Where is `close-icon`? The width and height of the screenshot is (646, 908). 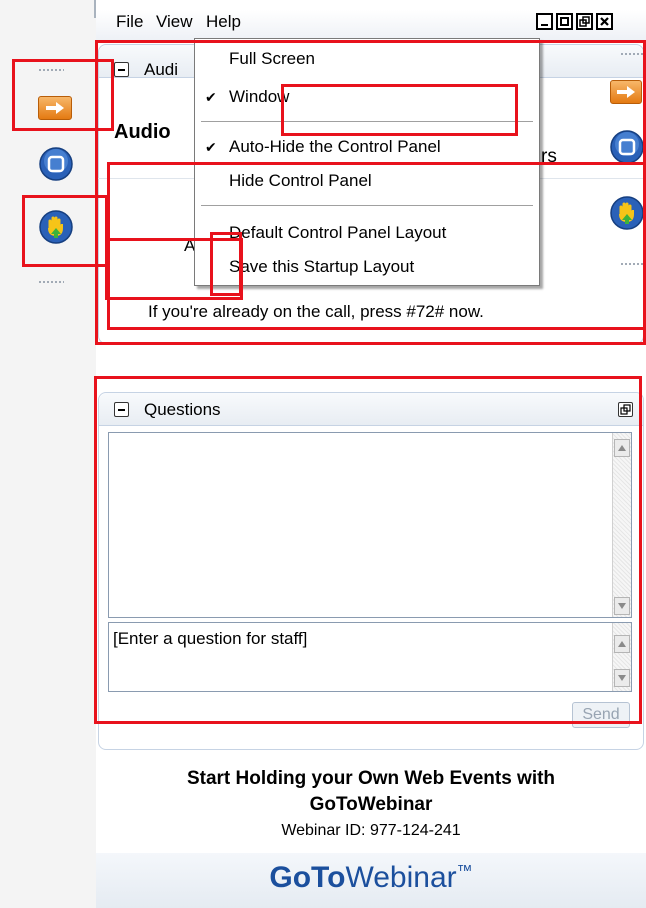
close-icon is located at coordinates (604, 21).